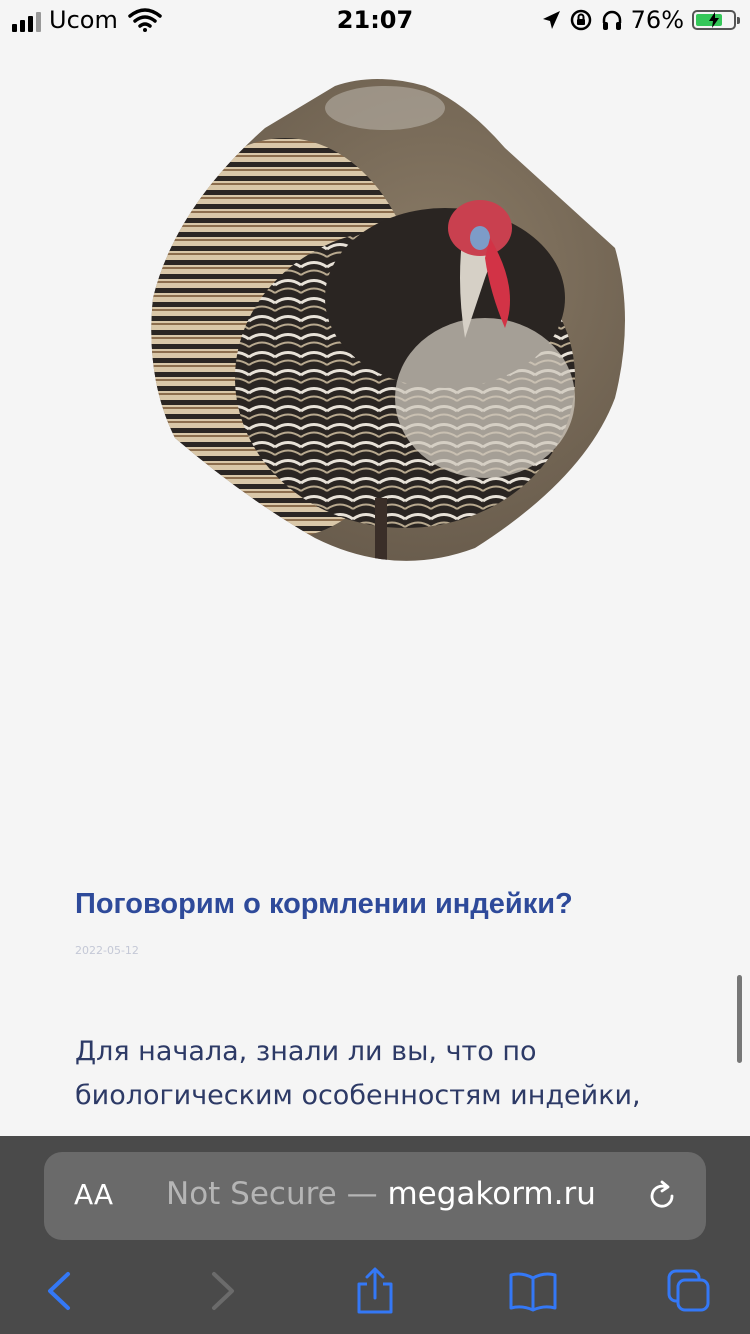  I want to click on share-icon, so click(375, 1291).